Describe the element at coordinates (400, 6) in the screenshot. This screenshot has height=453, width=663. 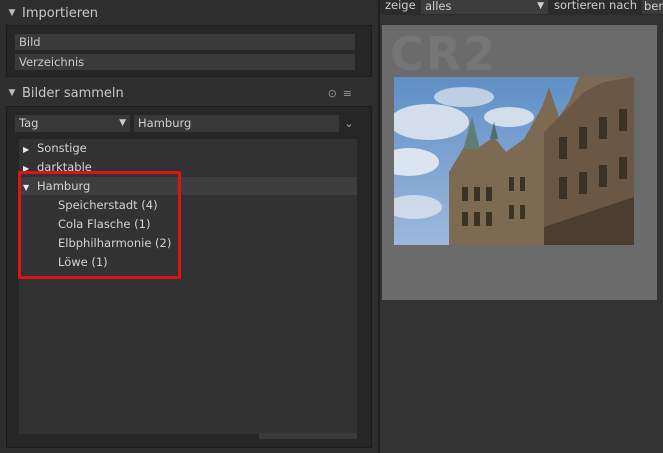
I see `show-label: zeige` at that location.